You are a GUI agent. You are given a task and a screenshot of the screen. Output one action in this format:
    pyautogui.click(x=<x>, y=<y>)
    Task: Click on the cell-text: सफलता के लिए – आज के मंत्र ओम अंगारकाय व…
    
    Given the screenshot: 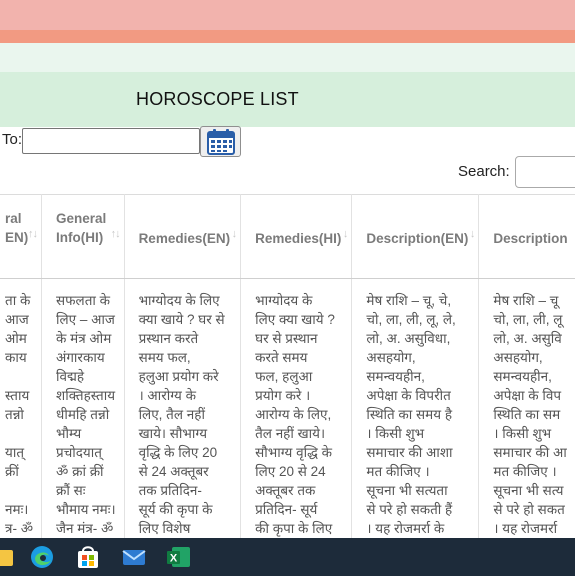 What is the action you would take?
    pyautogui.click(x=86, y=424)
    